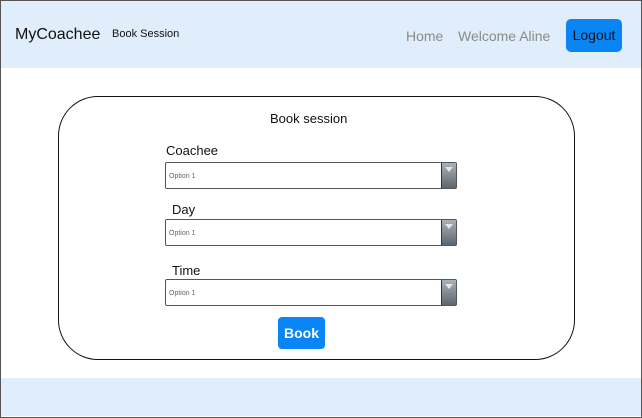 The height and width of the screenshot is (418, 642). I want to click on day-select-value: Option 1, so click(182, 233).